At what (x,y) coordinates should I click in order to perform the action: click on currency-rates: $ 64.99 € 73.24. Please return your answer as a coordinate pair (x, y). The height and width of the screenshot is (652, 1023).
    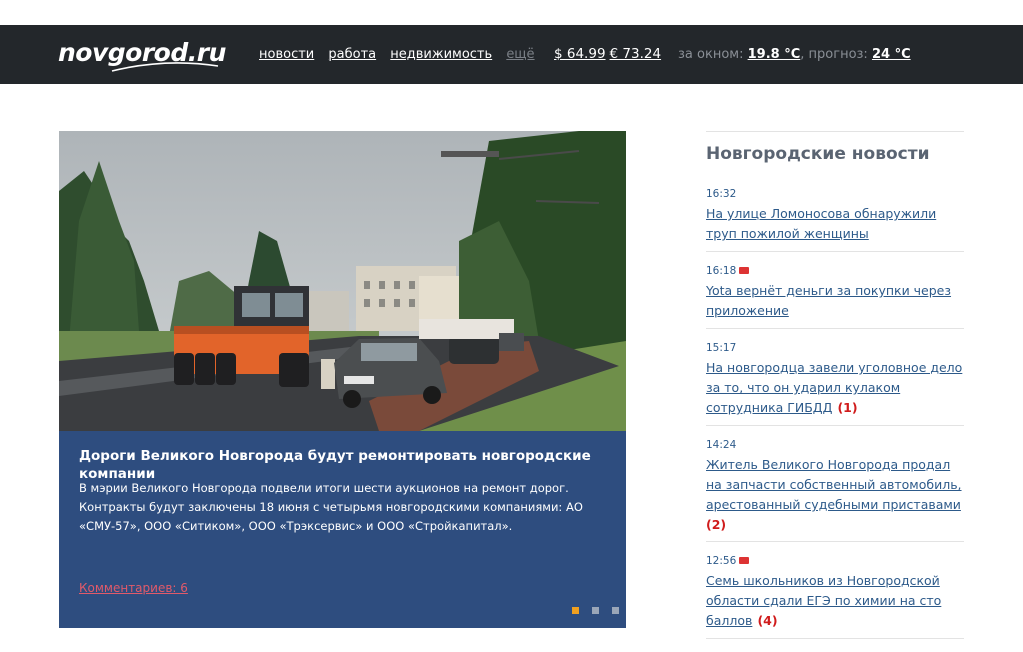
    Looking at the image, I should click on (609, 54).